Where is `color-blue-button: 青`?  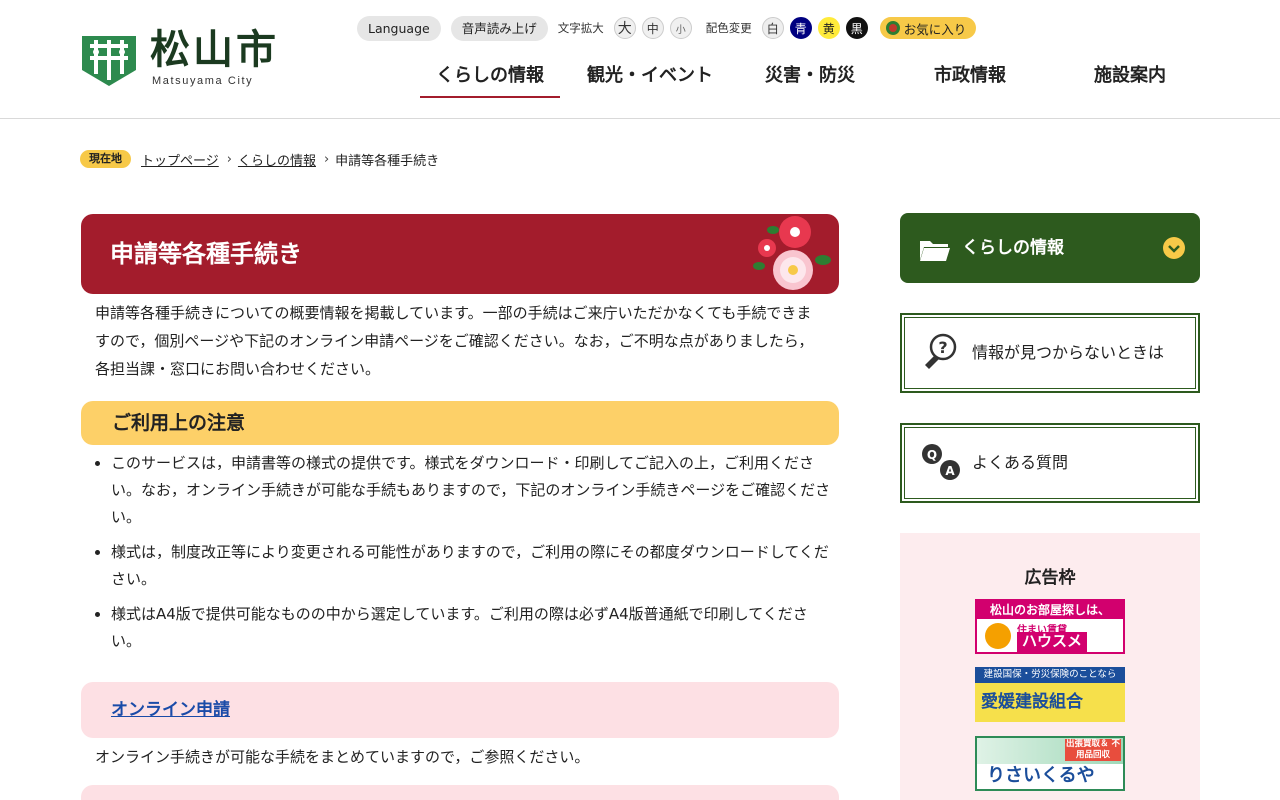
color-blue-button: 青 is located at coordinates (800, 28).